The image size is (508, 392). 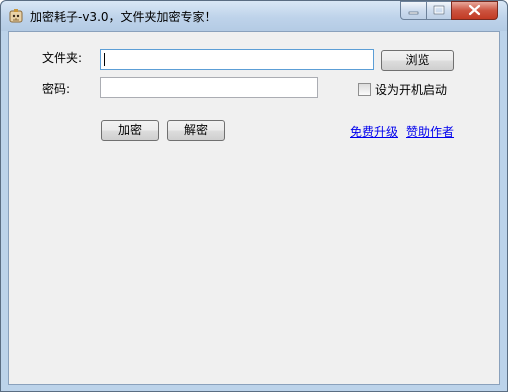 What do you see at coordinates (209, 87) in the screenshot?
I see `password-input` at bounding box center [209, 87].